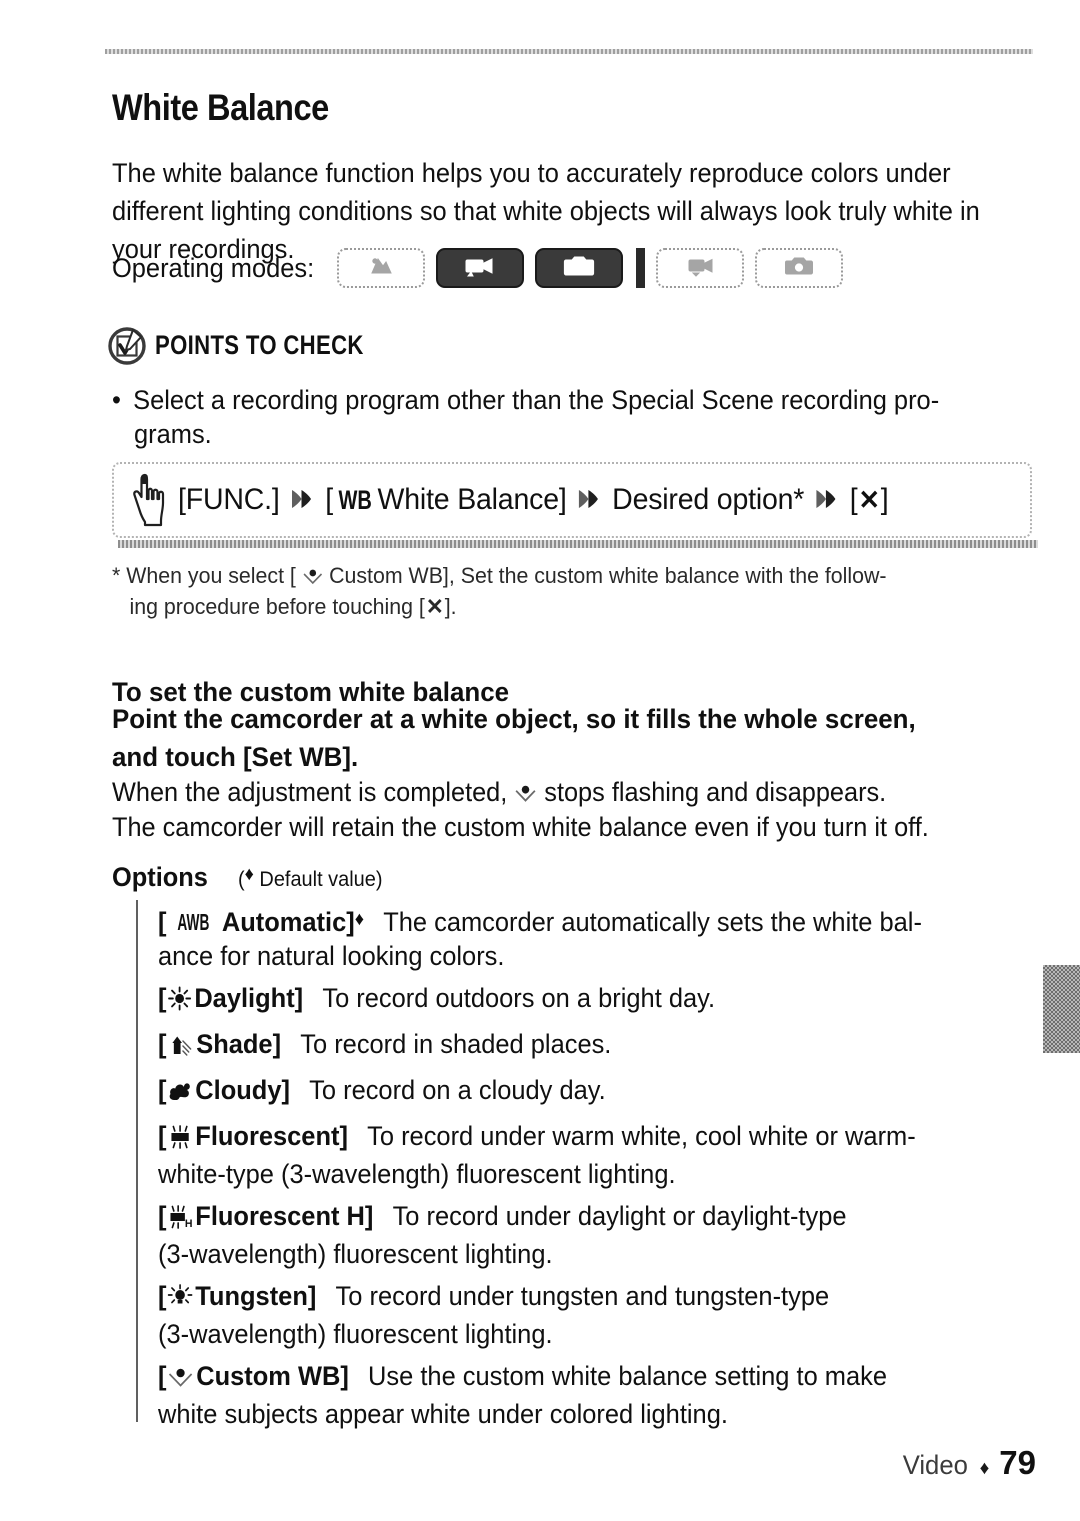 This screenshot has height=1521, width=1080. What do you see at coordinates (173, 434) in the screenshot?
I see `bullet-text-line2: grams.` at bounding box center [173, 434].